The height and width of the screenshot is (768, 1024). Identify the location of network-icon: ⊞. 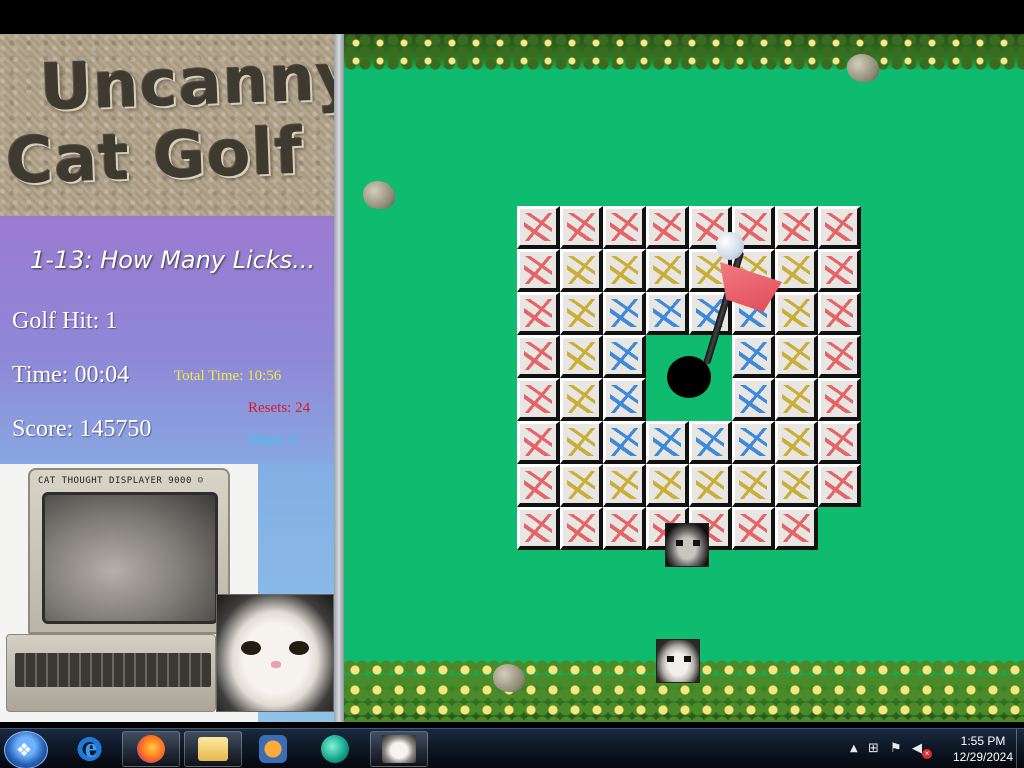
(873, 748).